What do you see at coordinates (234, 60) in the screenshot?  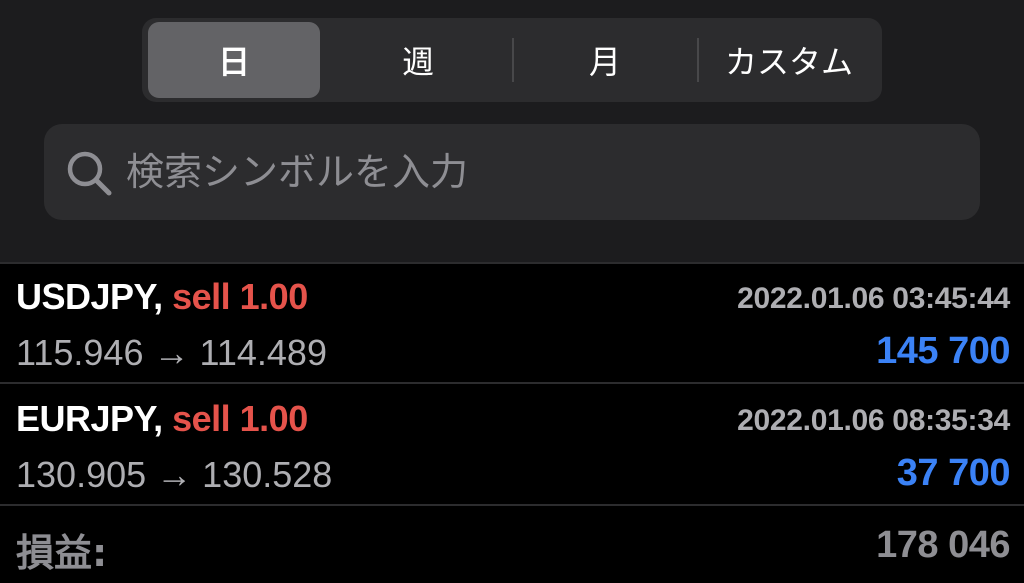 I see `tab-day: 日` at bounding box center [234, 60].